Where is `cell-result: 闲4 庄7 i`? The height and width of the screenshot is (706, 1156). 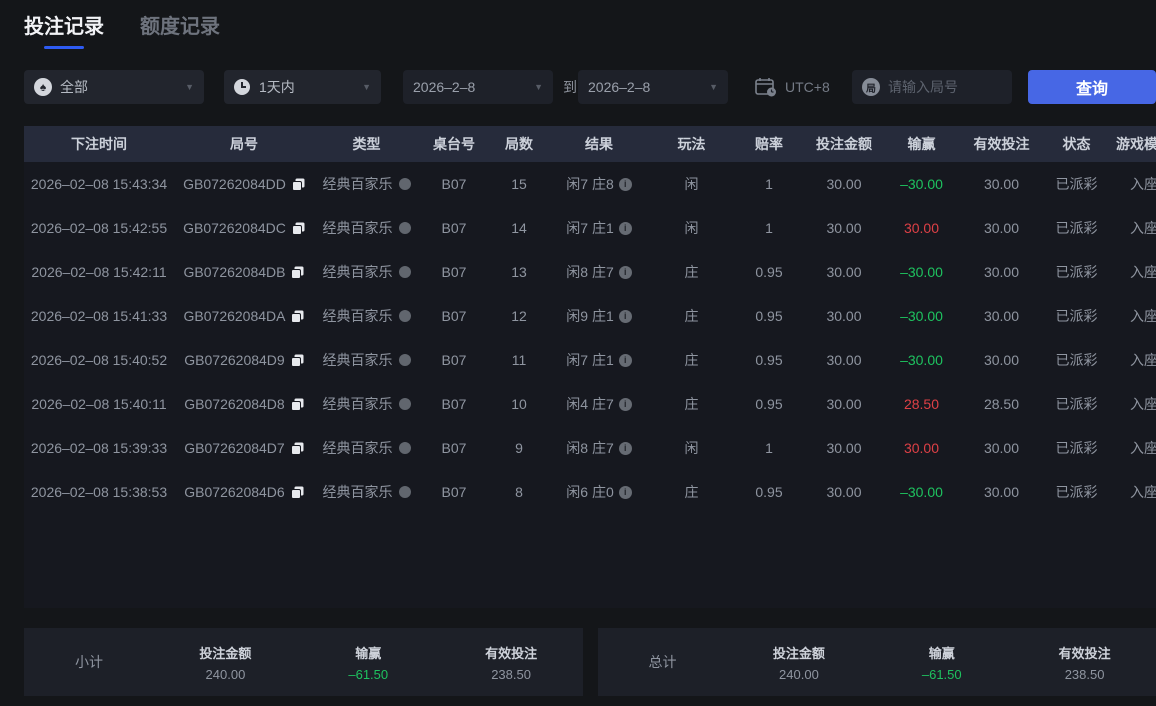
cell-result: 闲4 庄7 i is located at coordinates (599, 404).